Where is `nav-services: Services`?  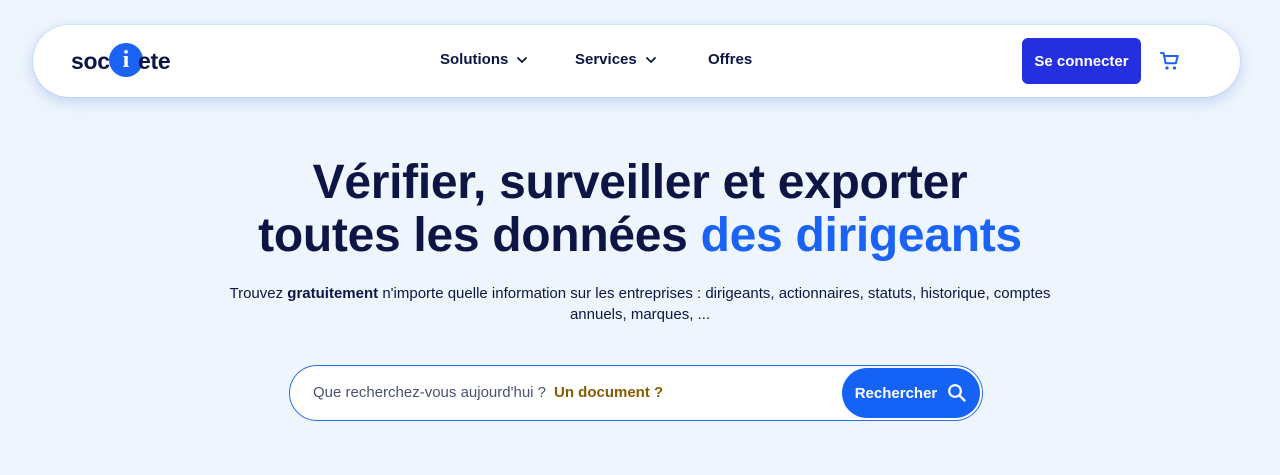 nav-services: Services is located at coordinates (616, 59).